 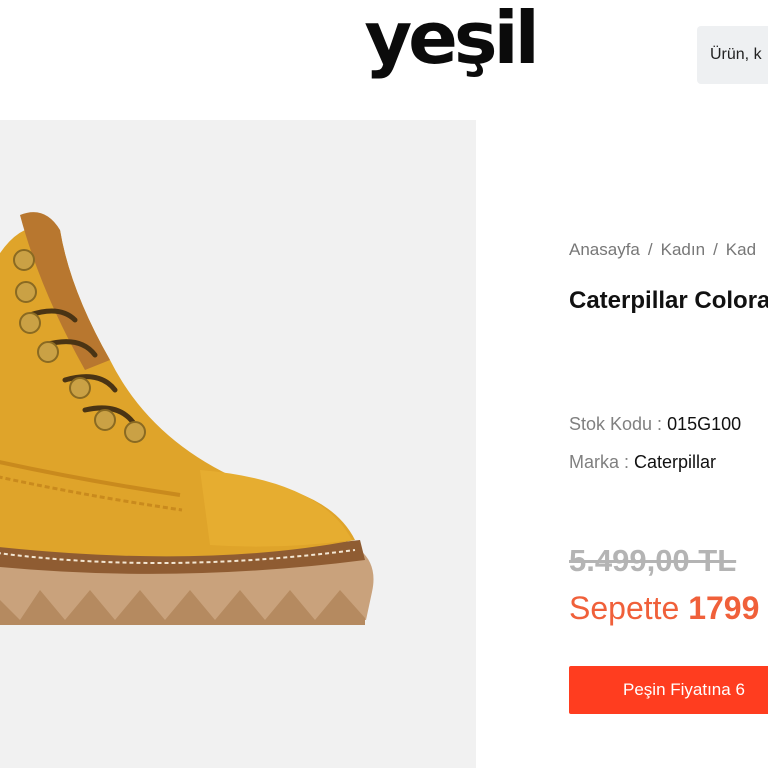 I want to click on breadcrumb-category: Kad, so click(x=741, y=249).